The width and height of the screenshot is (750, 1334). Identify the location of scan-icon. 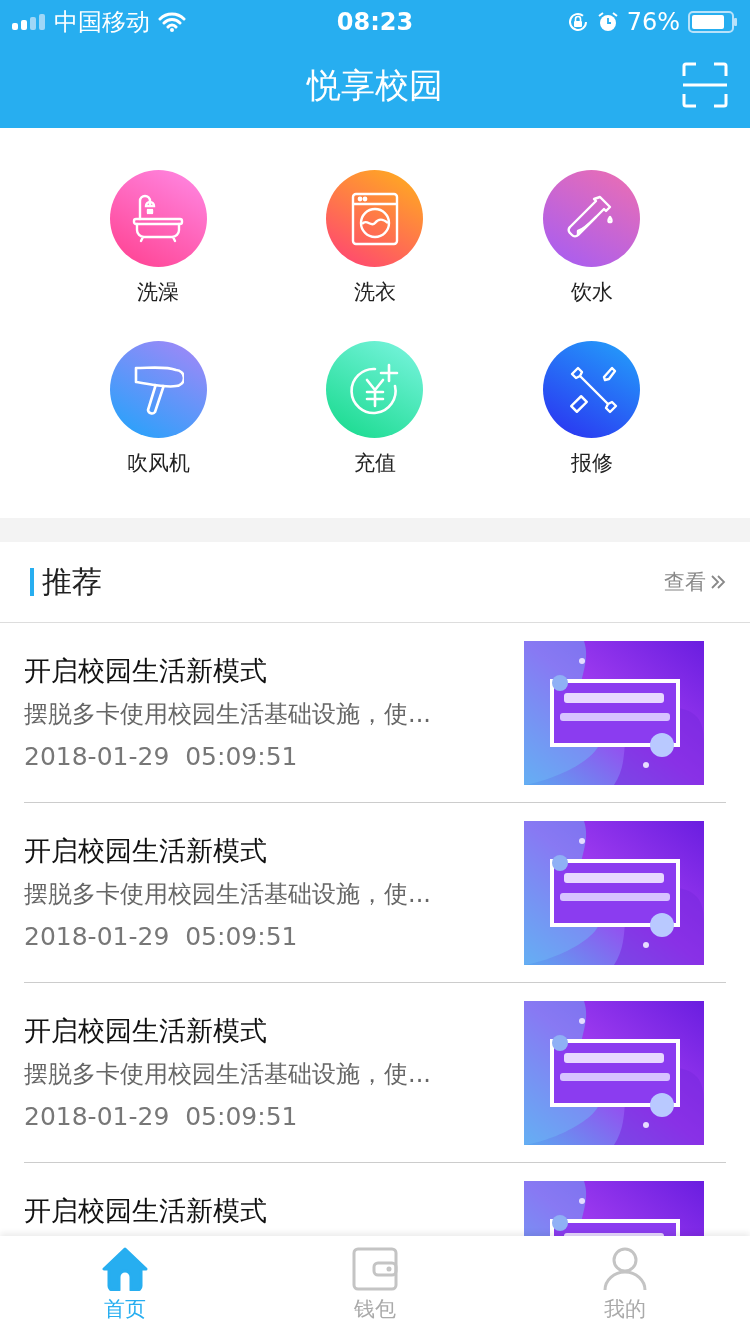
(705, 85).